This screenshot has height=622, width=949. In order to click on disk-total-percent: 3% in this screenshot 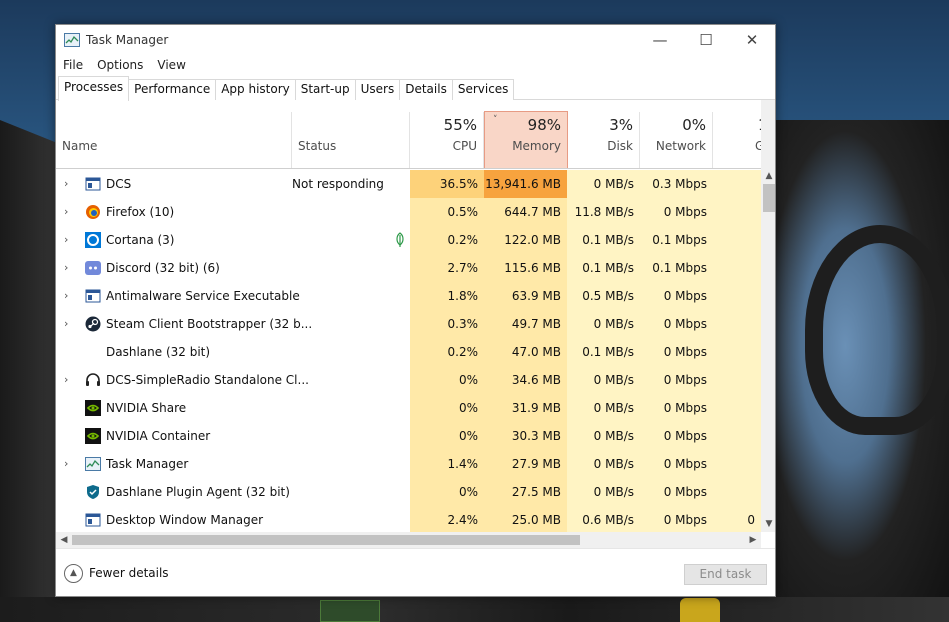, I will do `click(621, 125)`.